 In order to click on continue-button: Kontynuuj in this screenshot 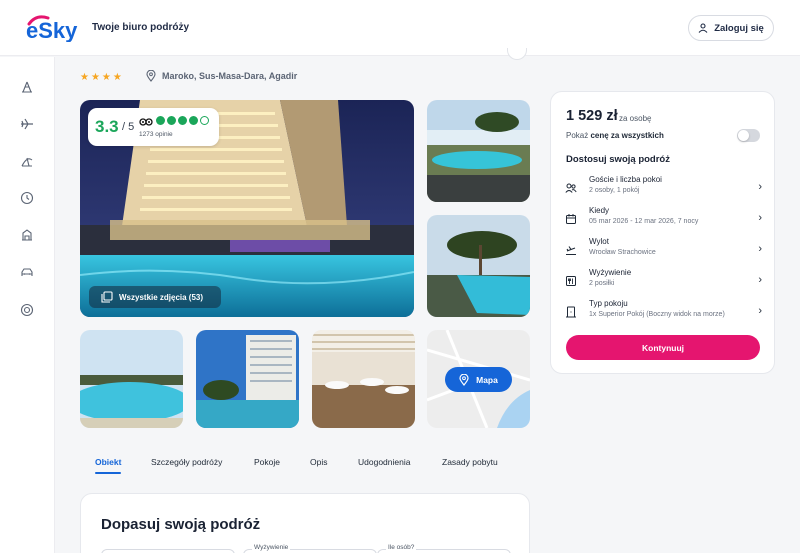, I will do `click(663, 347)`.